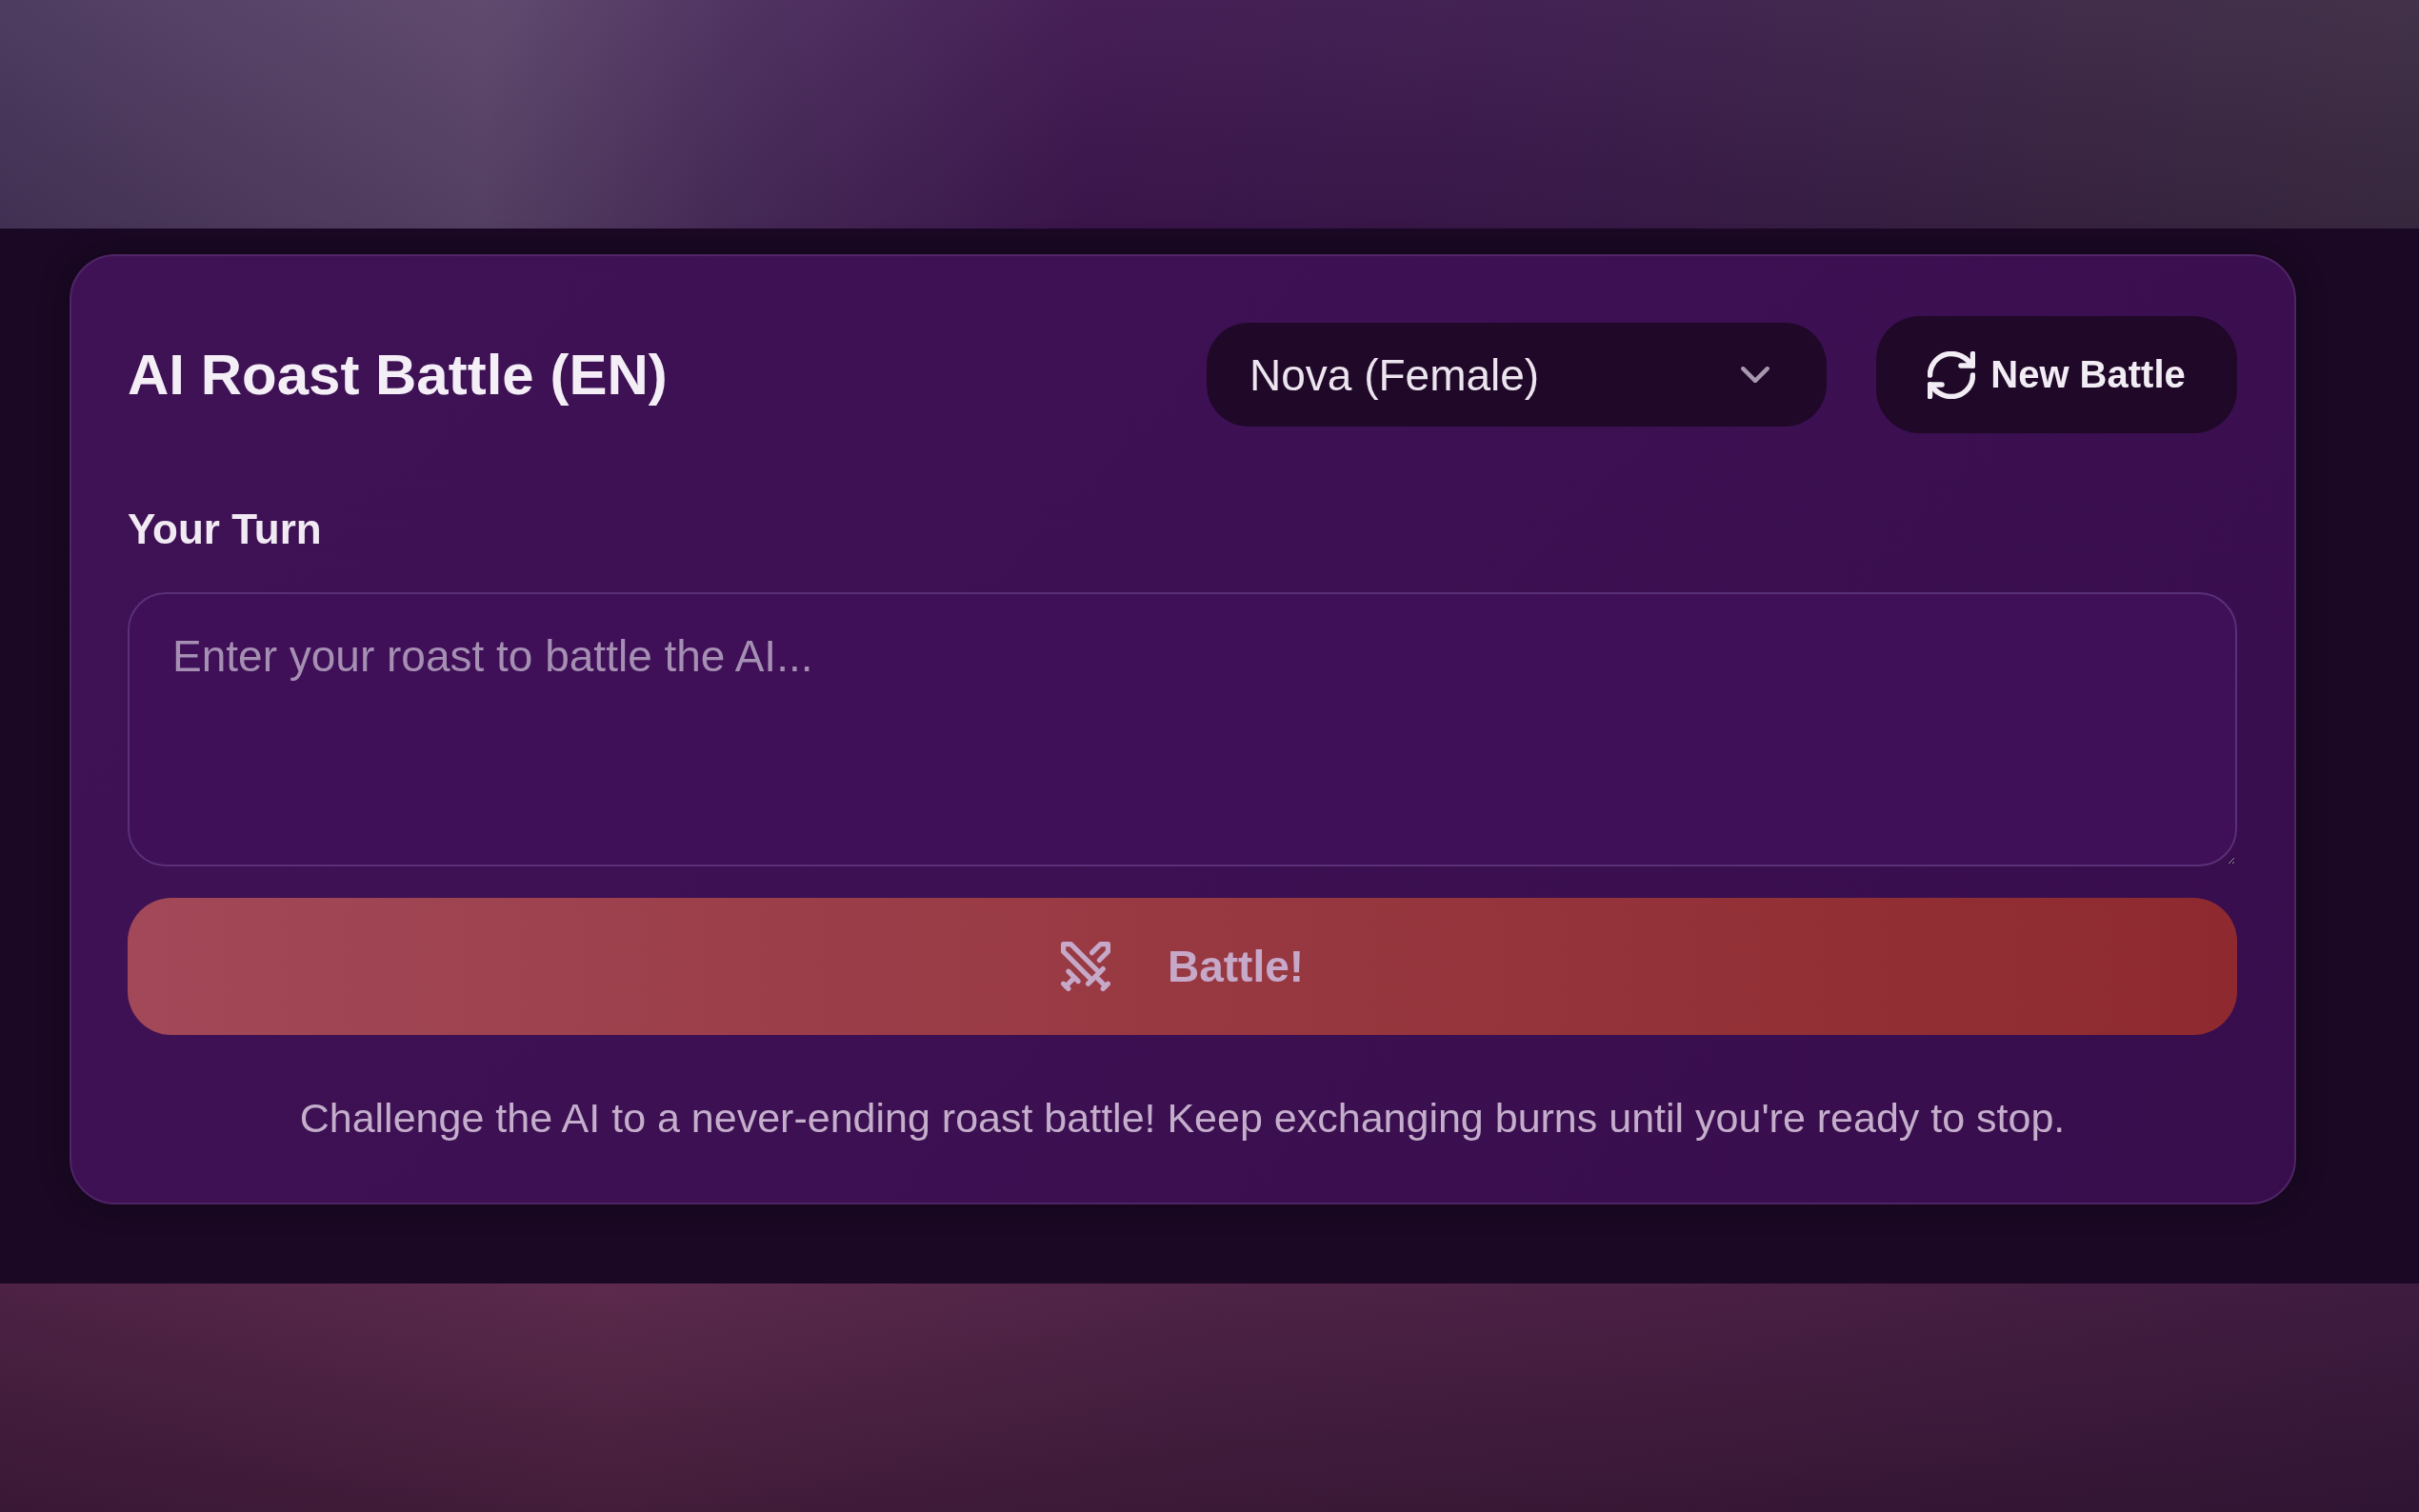 The height and width of the screenshot is (1512, 2419). I want to click on voice-select: Nova (Female), so click(1517, 375).